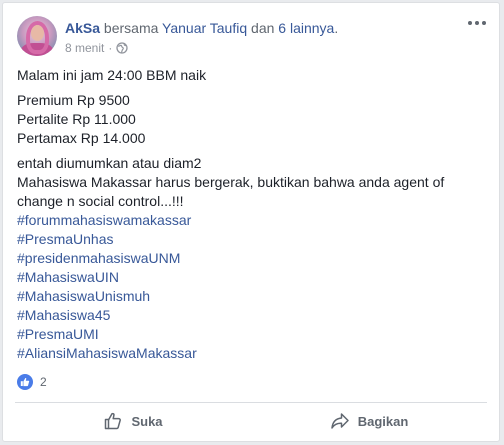 The height and width of the screenshot is (445, 504). Describe the element at coordinates (263, 28) in the screenshot. I see `and-text: dan` at that location.